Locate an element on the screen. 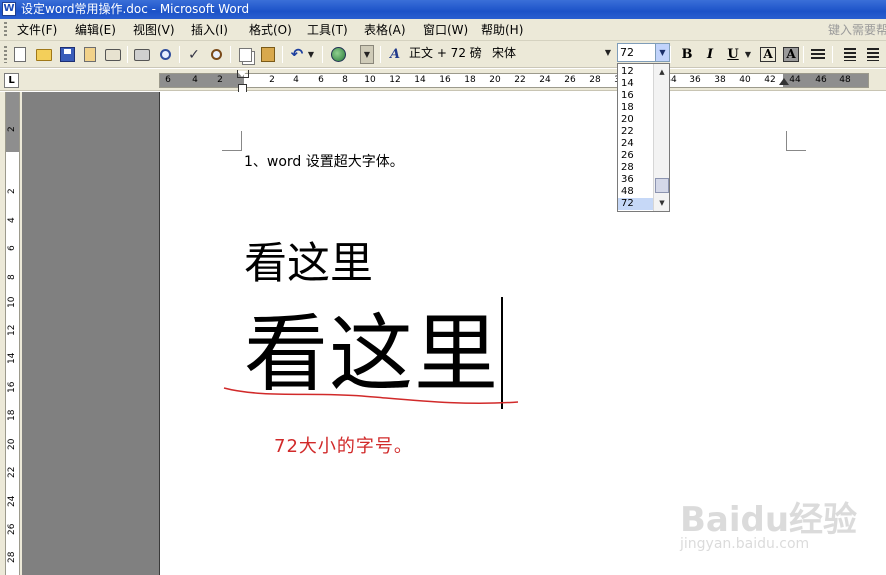  scroll-up-icon: ▲ is located at coordinates (662, 72).